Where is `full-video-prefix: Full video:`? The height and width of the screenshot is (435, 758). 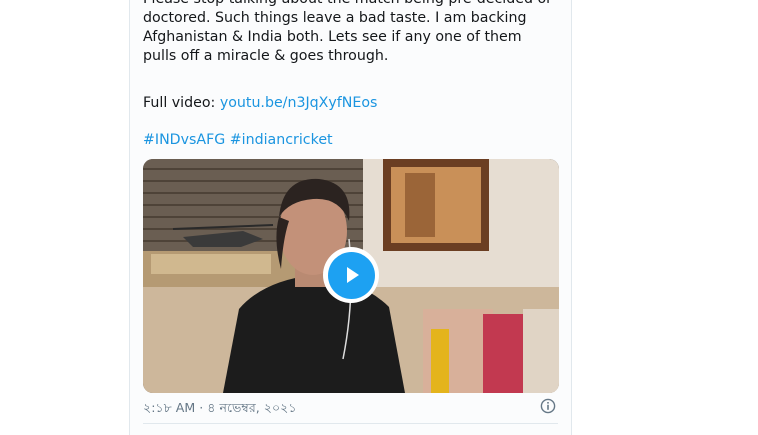
full-video-prefix: Full video: is located at coordinates (181, 103).